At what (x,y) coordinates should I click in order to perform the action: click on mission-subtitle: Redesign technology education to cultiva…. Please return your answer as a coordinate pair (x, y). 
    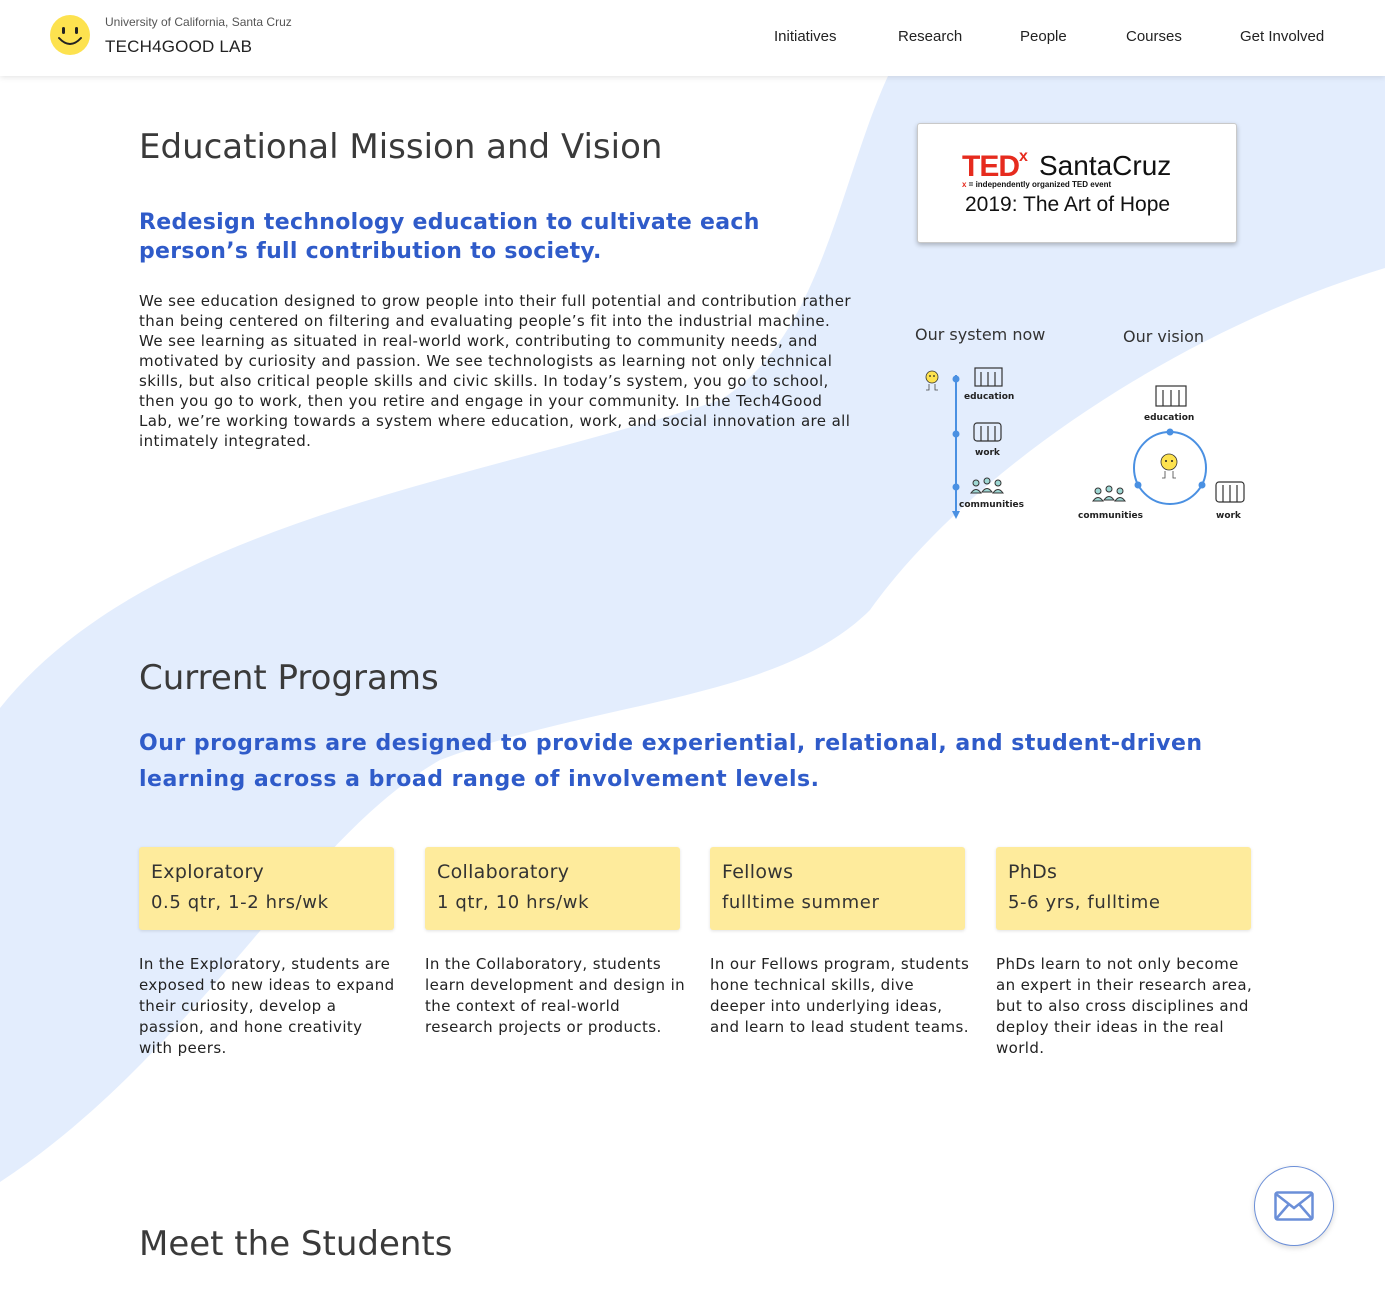
    Looking at the image, I should click on (449, 237).